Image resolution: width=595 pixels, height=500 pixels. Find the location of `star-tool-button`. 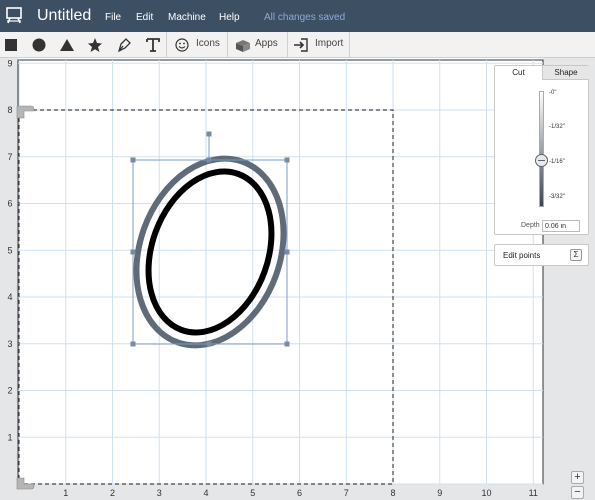

star-tool-button is located at coordinates (95, 45).